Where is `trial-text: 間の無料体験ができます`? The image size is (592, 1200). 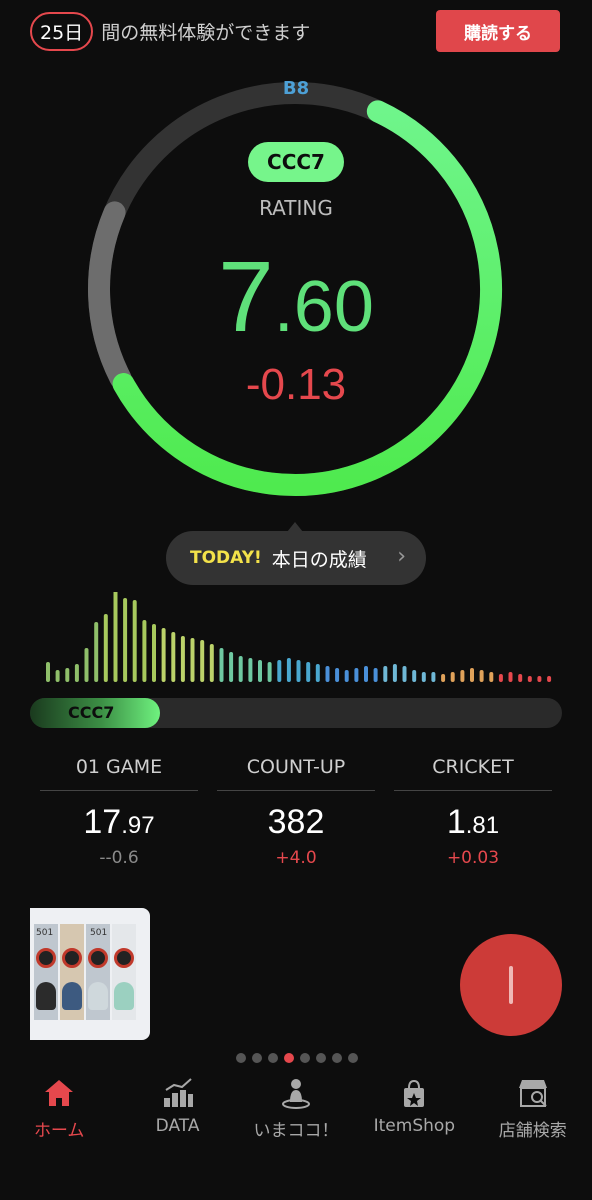 trial-text: 間の無料体験ができます is located at coordinates (206, 33).